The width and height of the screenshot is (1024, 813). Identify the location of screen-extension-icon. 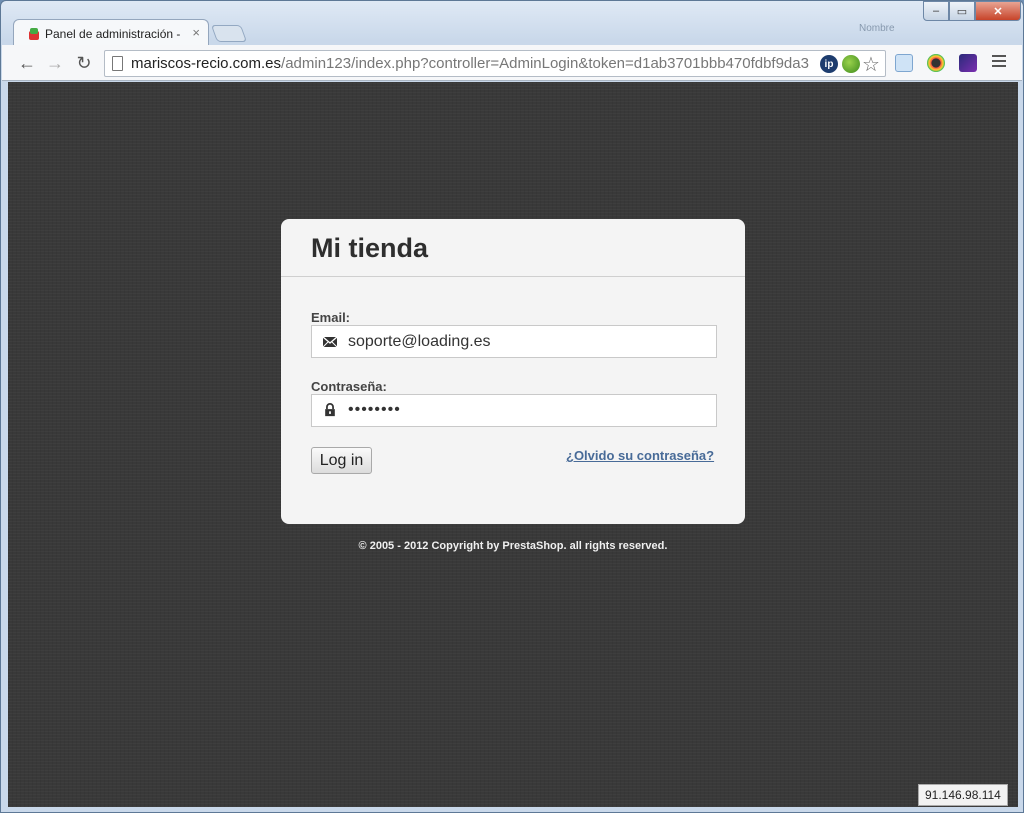
(904, 63).